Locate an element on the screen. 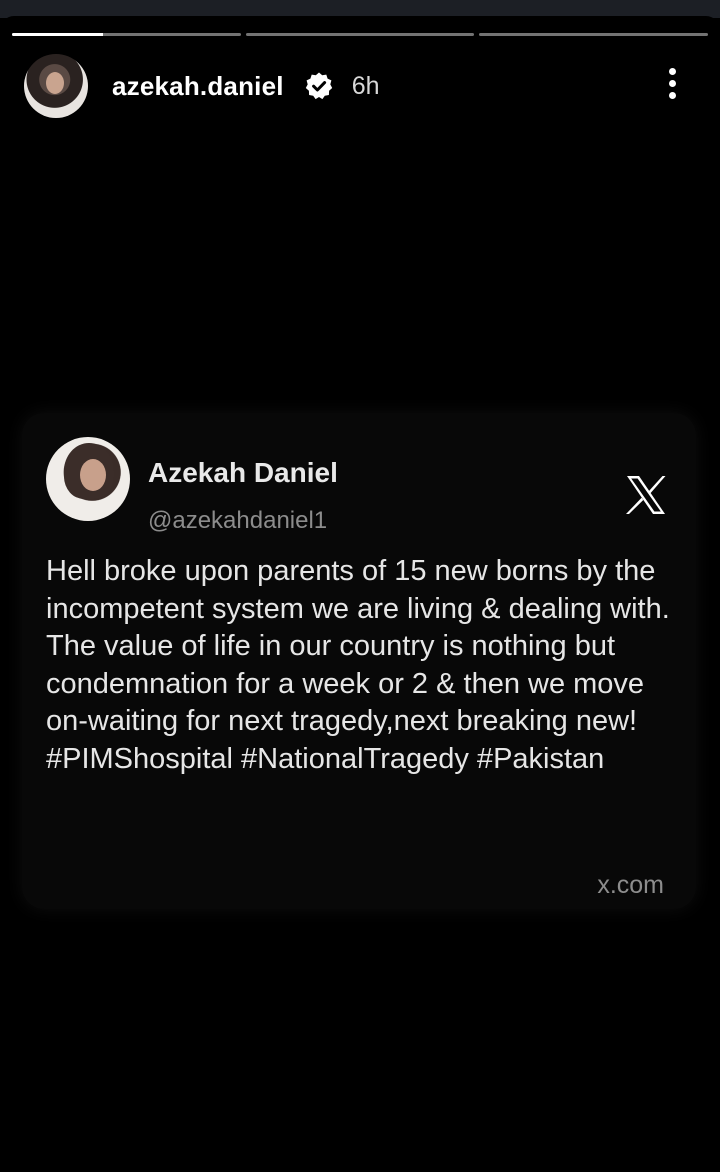 This screenshot has width=720, height=1172. tweet-source-link: x.com is located at coordinates (630, 885).